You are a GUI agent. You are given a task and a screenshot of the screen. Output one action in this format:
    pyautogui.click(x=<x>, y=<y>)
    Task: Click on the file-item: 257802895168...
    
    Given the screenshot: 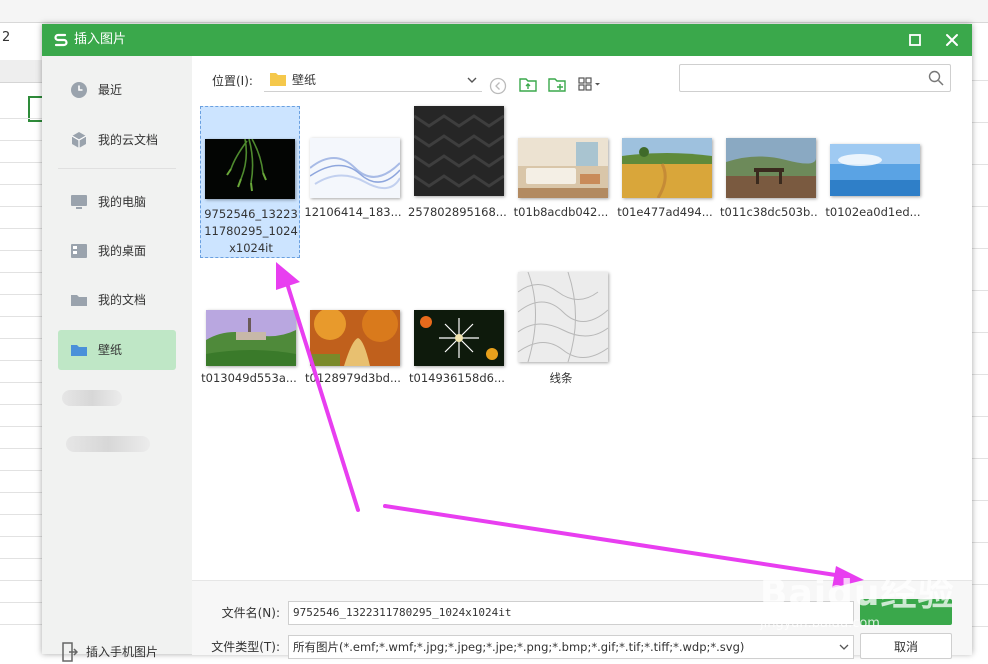 What is the action you would take?
    pyautogui.click(x=457, y=181)
    